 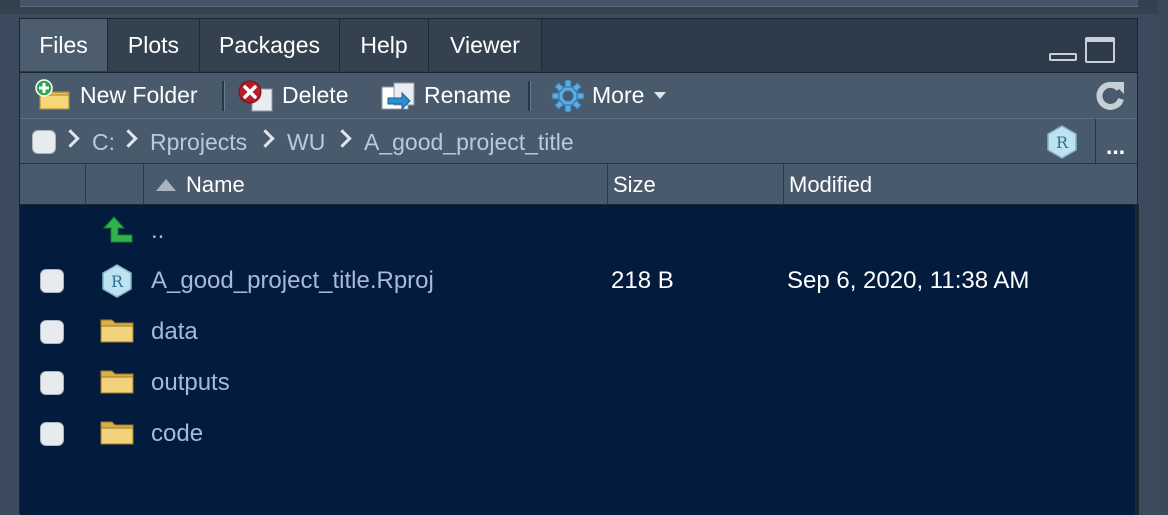 What do you see at coordinates (198, 142) in the screenshot?
I see `breadcrumb-item-rprojects: Rprojects` at bounding box center [198, 142].